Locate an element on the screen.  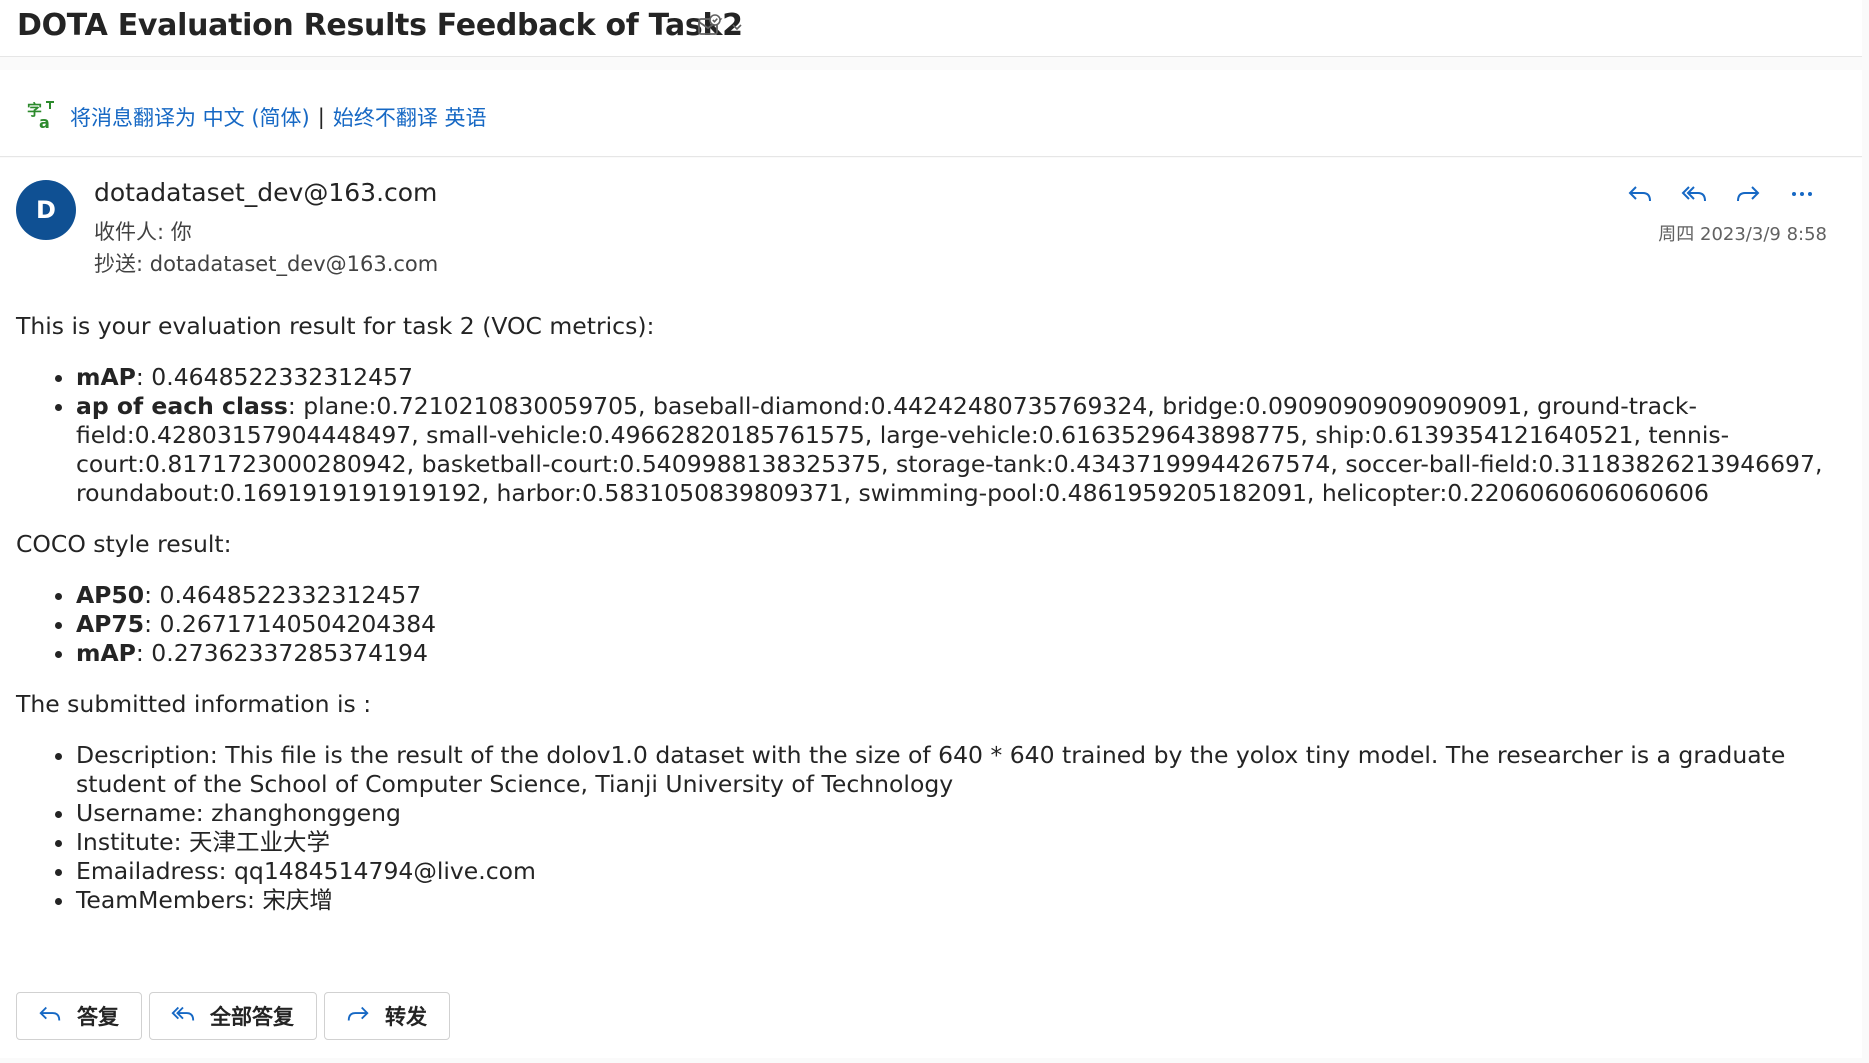
list-item: Emailadress: qq1484514794@live.com is located at coordinates (951, 871).